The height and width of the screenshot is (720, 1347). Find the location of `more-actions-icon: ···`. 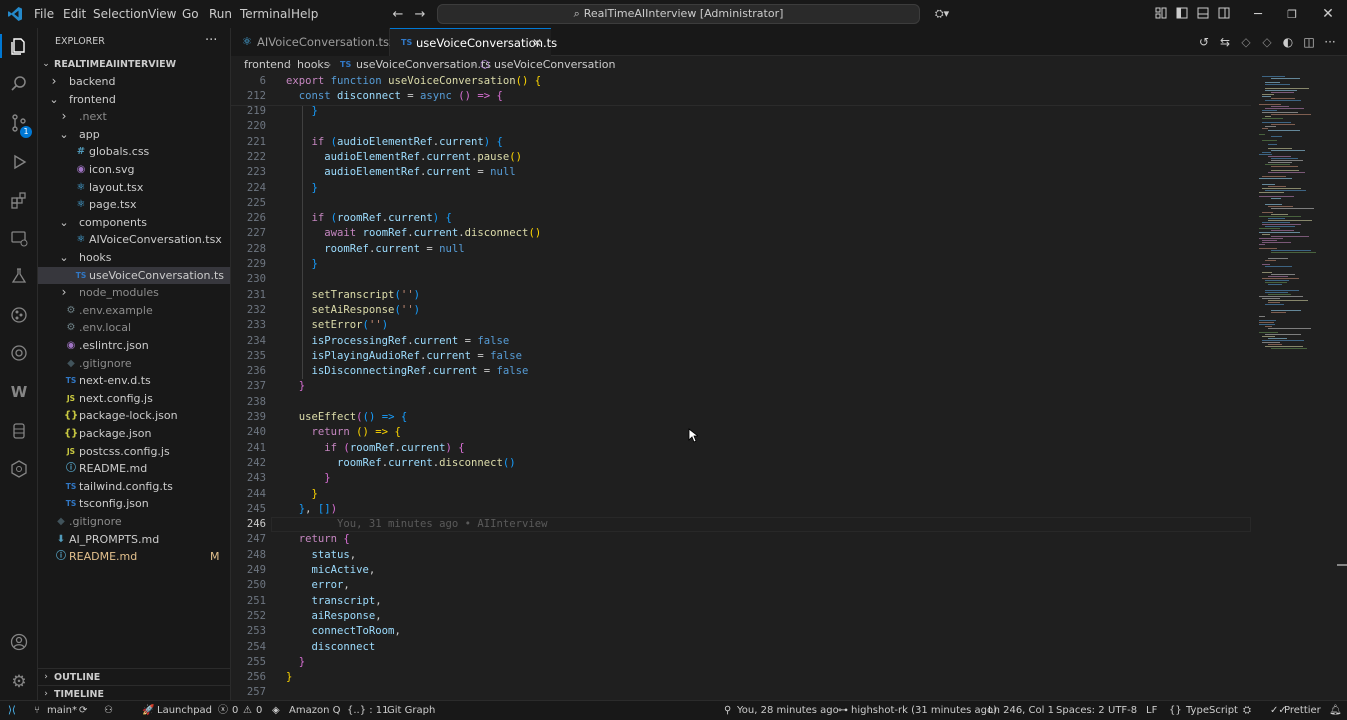

more-actions-icon: ··· is located at coordinates (1330, 42).